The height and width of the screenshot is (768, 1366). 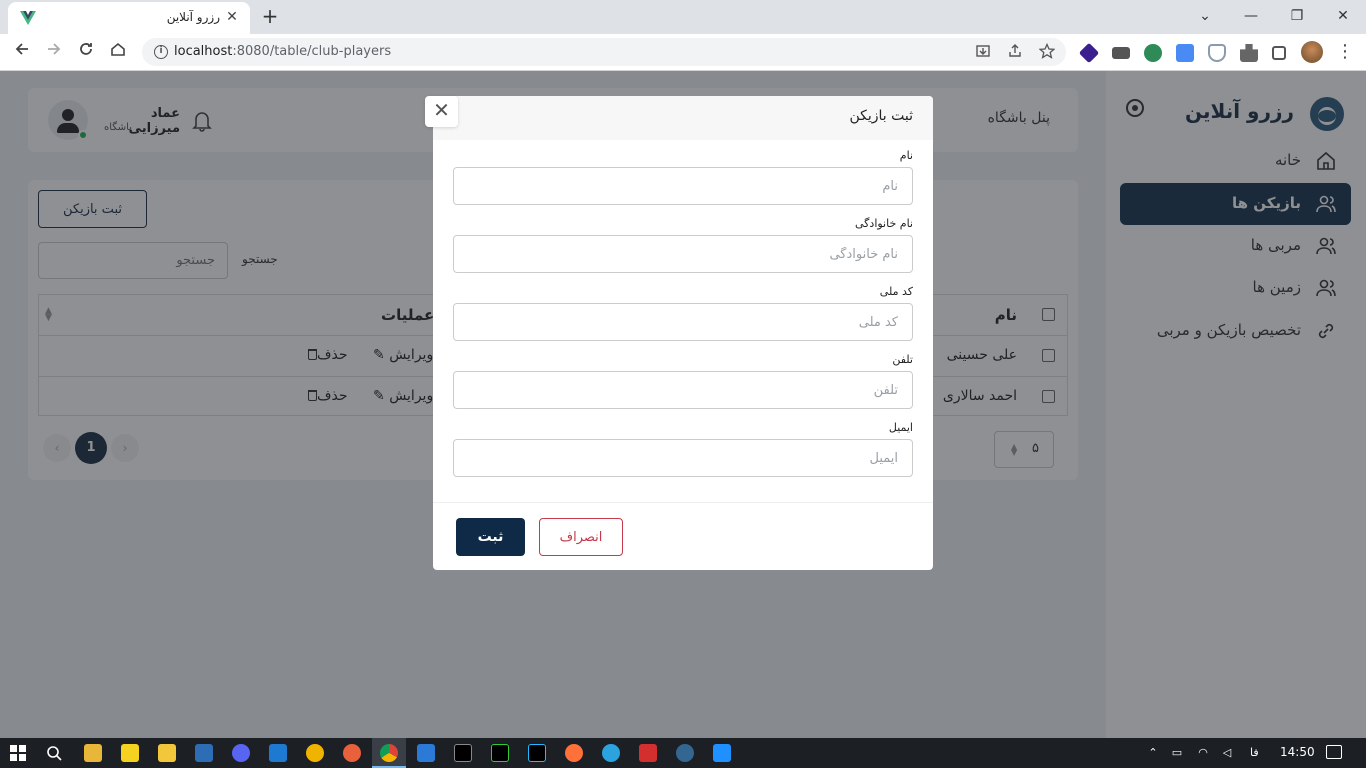 What do you see at coordinates (490, 537) in the screenshot?
I see `submit-button: ثبت` at bounding box center [490, 537].